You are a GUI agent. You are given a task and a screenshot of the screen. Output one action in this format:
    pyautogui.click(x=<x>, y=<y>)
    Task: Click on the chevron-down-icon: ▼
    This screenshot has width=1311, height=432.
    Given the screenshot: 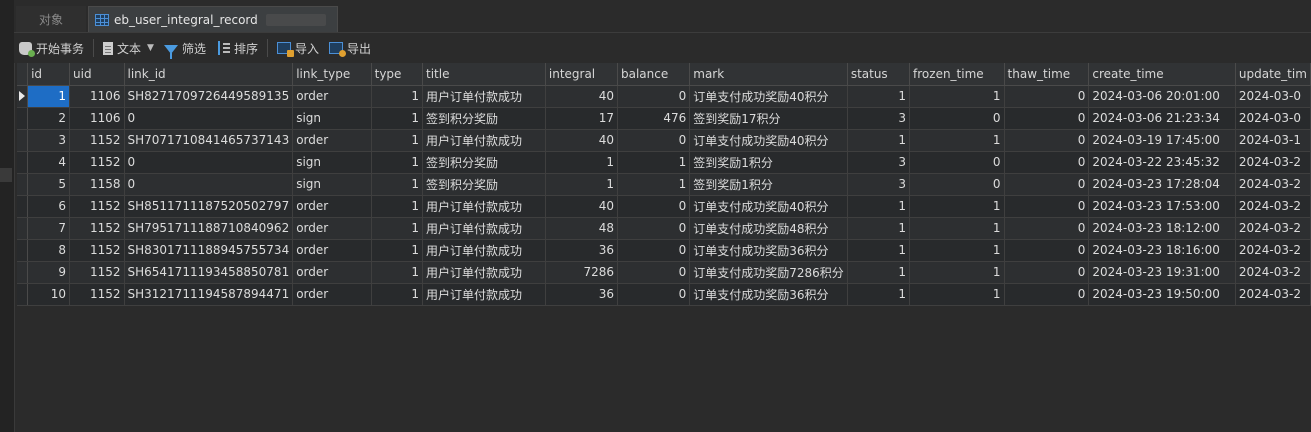 What is the action you would take?
    pyautogui.click(x=150, y=48)
    